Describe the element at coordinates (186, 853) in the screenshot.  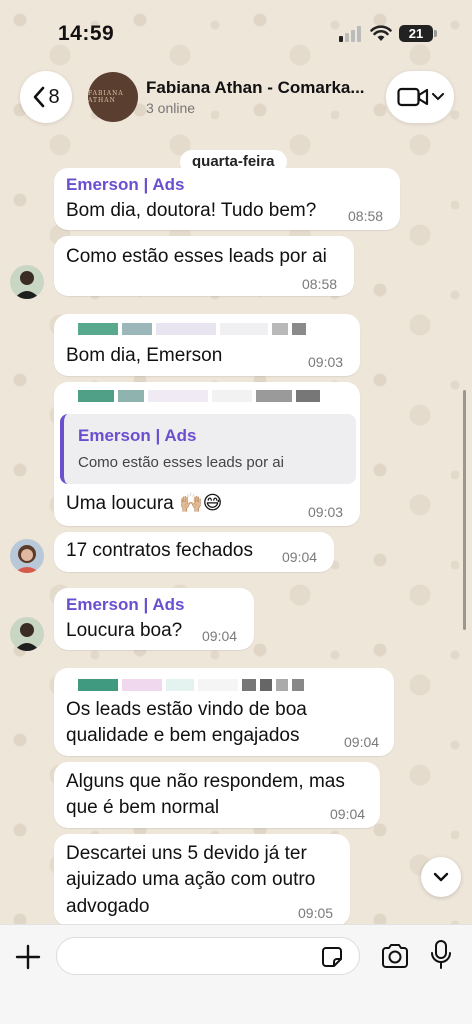
I see `message-text: Descartei uns 5 devido já ter` at that location.